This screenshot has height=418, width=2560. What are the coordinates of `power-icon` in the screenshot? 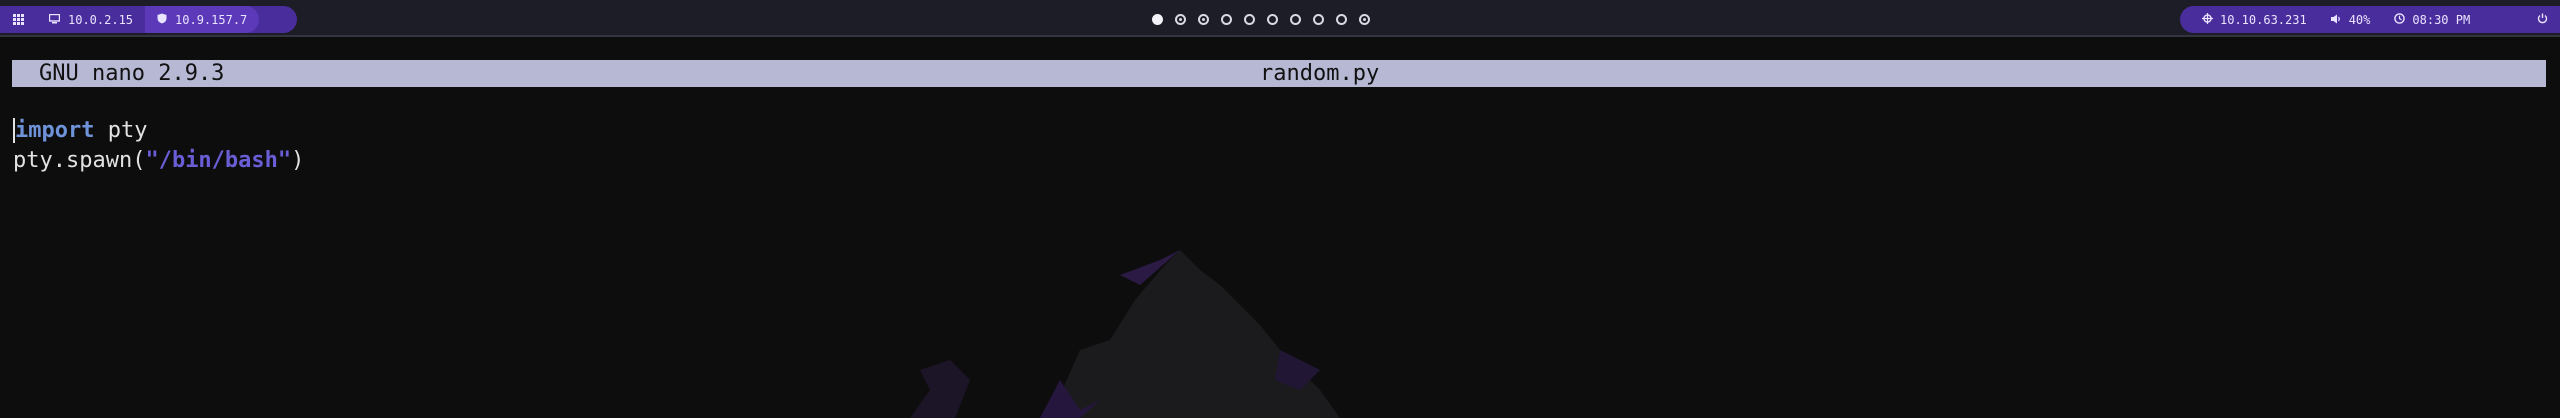 It's located at (2542, 20).